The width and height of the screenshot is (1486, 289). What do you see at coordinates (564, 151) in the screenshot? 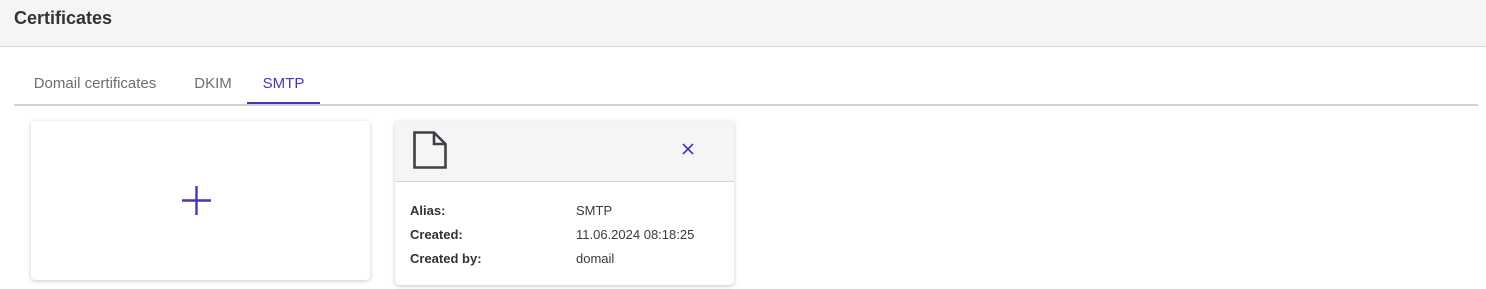
I see `certificate-card-header` at bounding box center [564, 151].